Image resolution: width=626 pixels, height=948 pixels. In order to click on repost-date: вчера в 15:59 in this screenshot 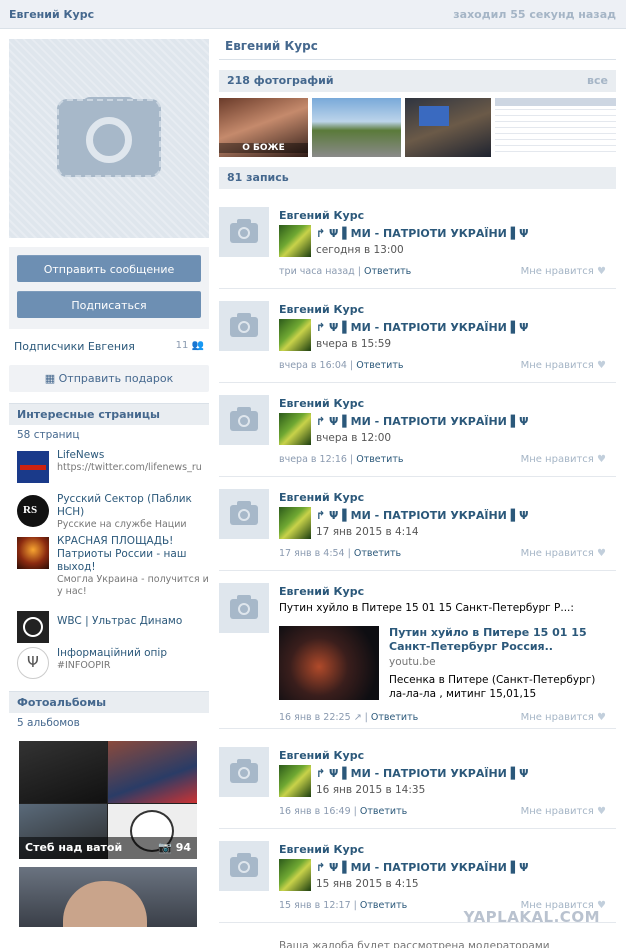, I will do `click(354, 344)`.